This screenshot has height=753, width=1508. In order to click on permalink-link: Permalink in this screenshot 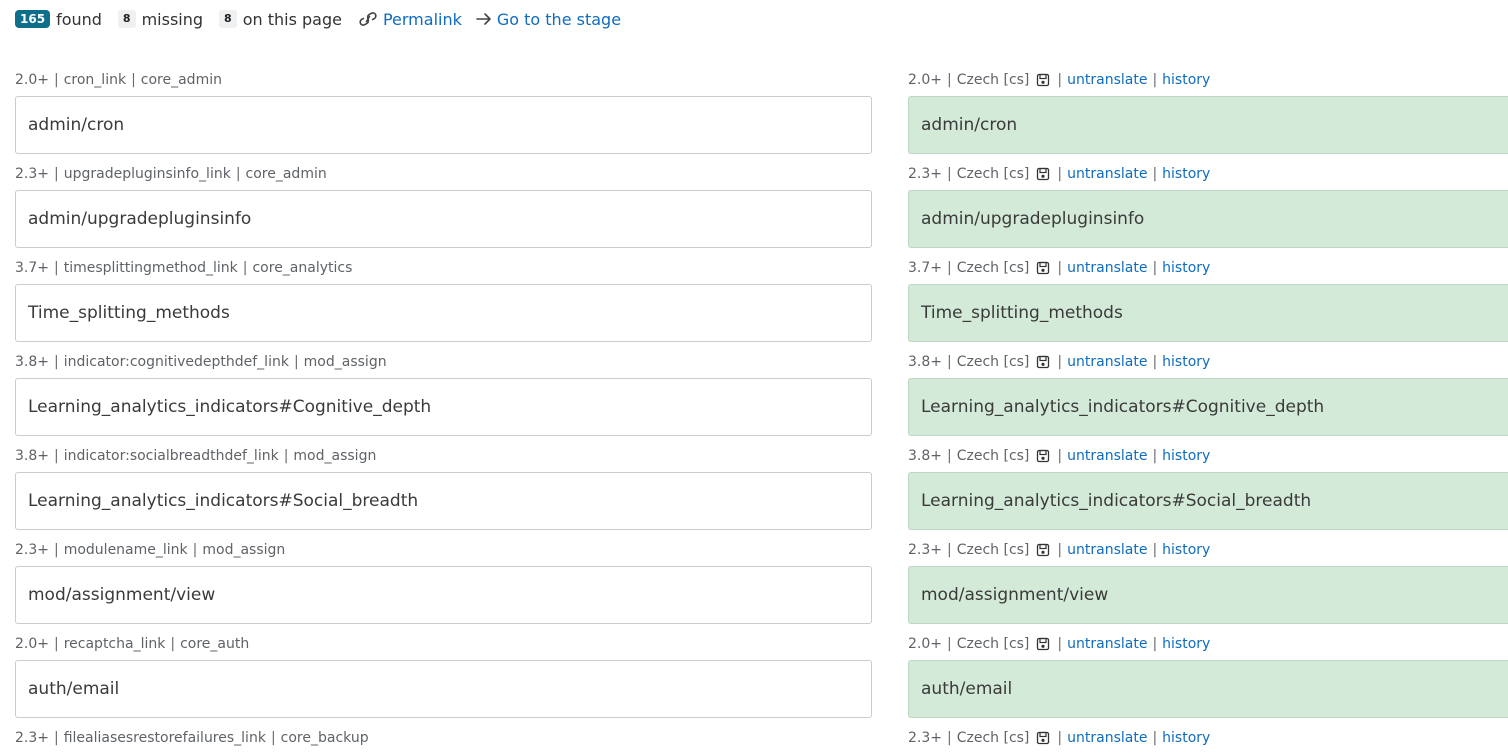, I will do `click(410, 19)`.